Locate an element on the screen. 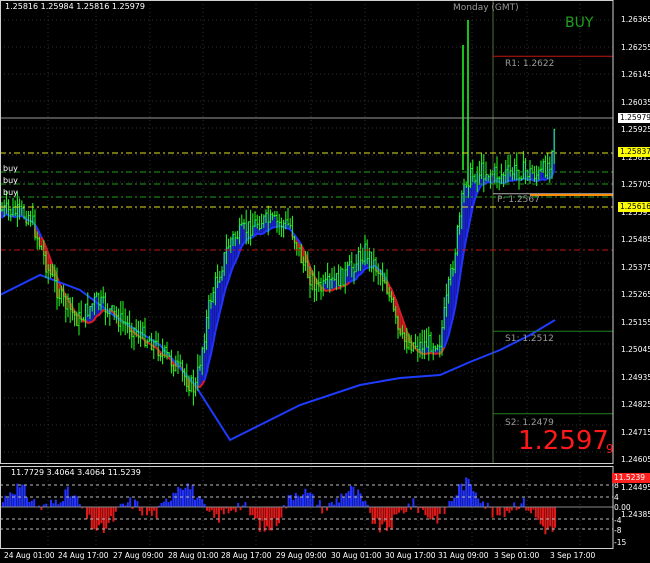 This screenshot has height=563, width=650. indicator-value-tag: 11.5239 is located at coordinates (631, 478).